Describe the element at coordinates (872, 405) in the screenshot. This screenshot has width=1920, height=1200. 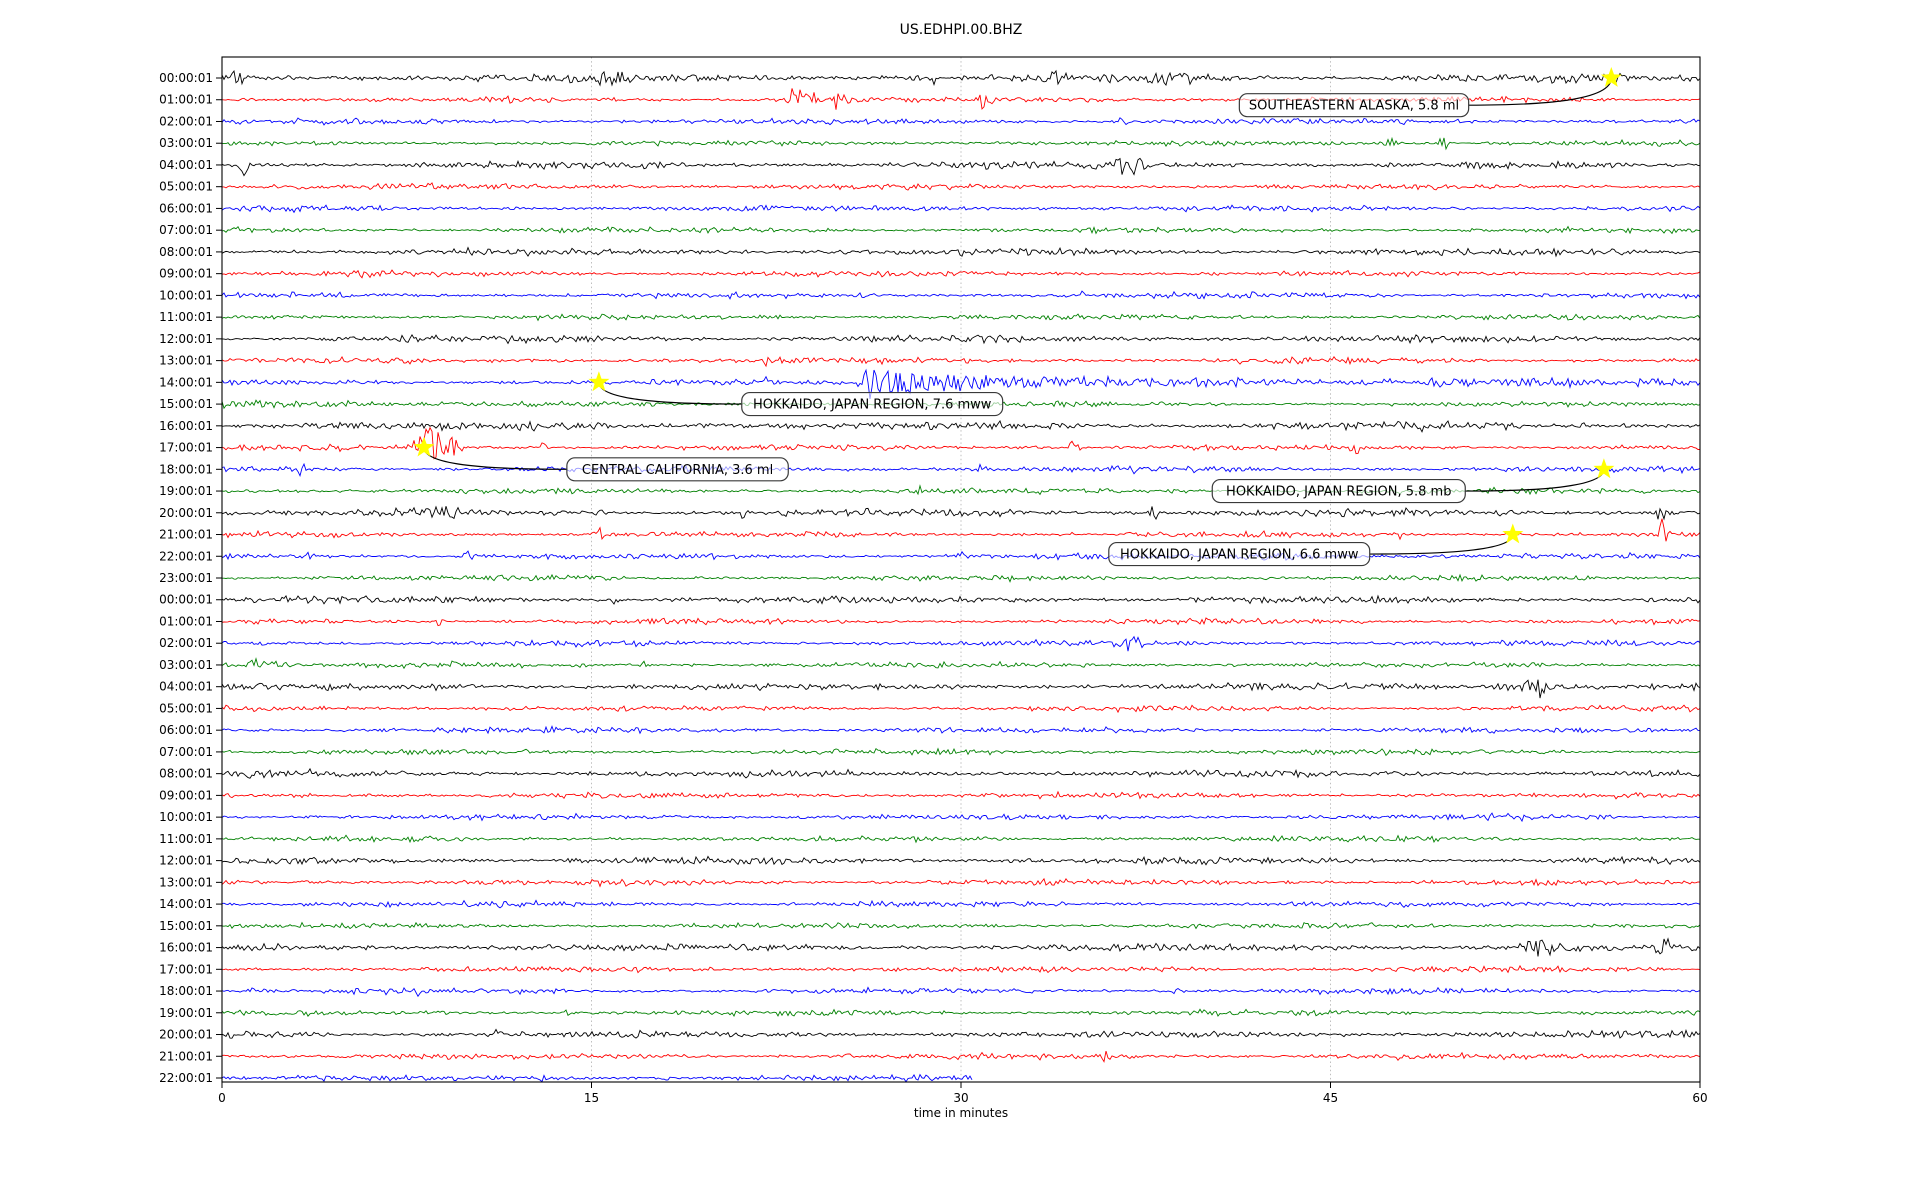
I see `event-annotation-label: HOKKAIDO, JAPAN REGION, 7.6 mww` at that location.